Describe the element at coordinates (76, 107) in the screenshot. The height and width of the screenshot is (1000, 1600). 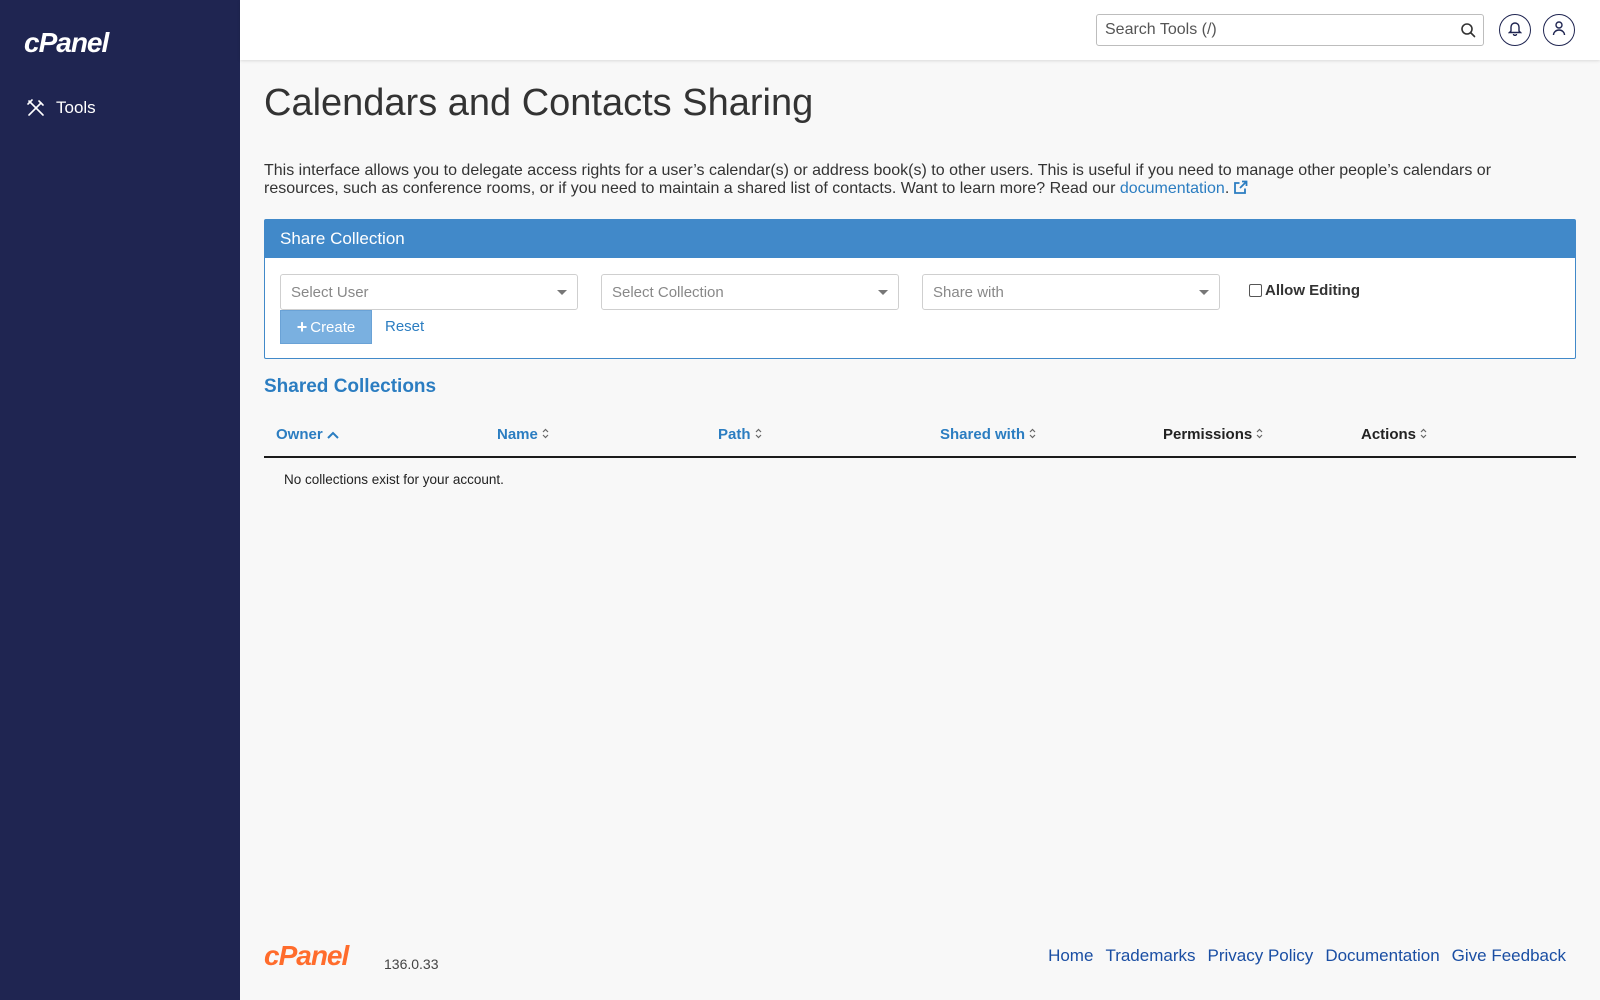
I see `sidebar-item-label: Tools` at that location.